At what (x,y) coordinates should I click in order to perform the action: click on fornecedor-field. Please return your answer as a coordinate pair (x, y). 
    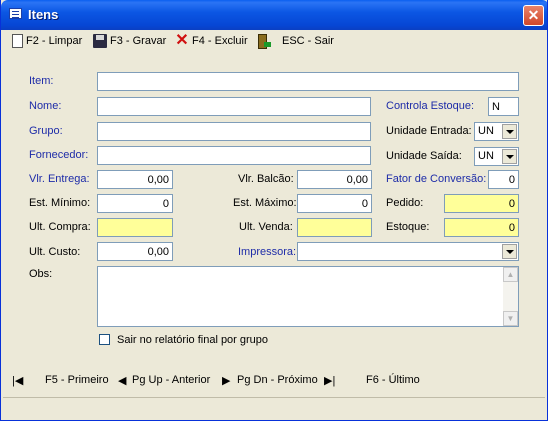
    Looking at the image, I should click on (234, 155).